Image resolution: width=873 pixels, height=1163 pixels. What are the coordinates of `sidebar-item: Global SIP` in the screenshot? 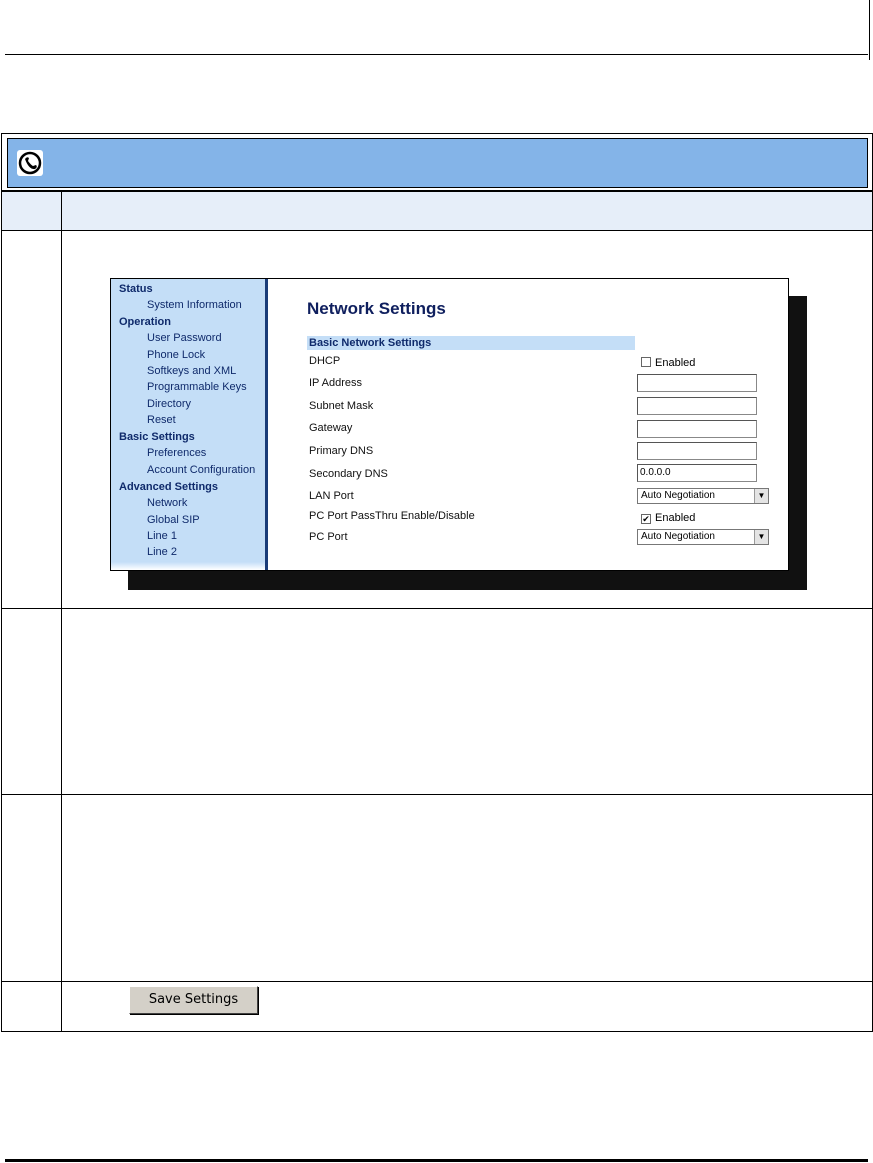 It's located at (173, 520).